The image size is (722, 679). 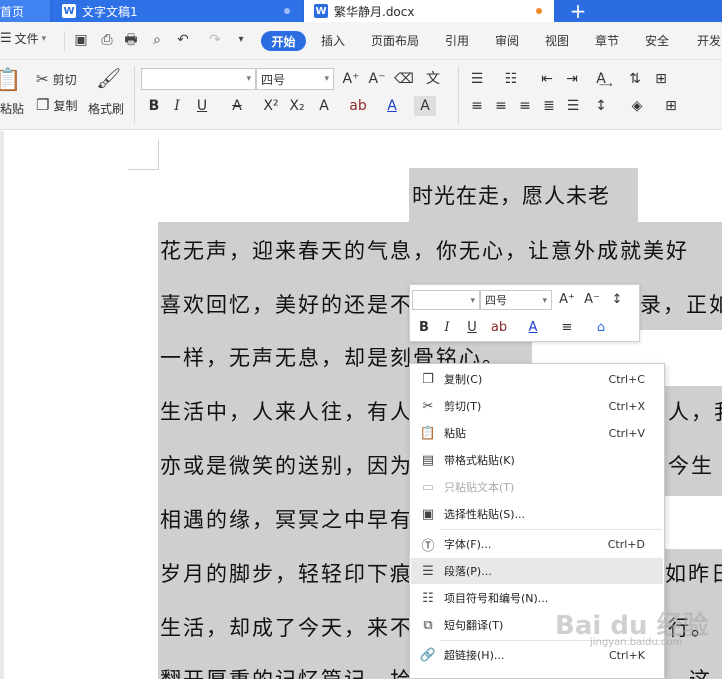 What do you see at coordinates (428, 598) in the screenshot?
I see `bullets-icon: ☷` at bounding box center [428, 598].